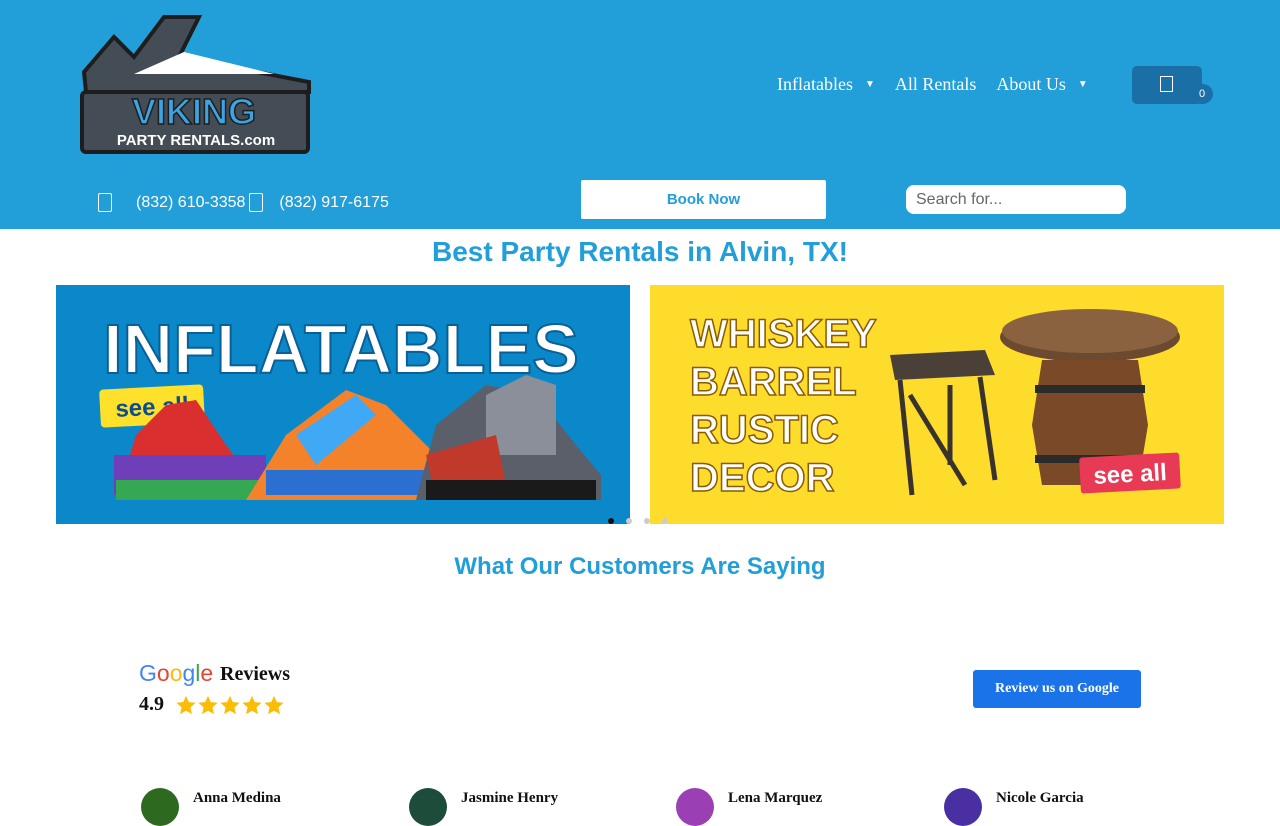 The height and width of the screenshot is (826, 1280). Describe the element at coordinates (151, 704) in the screenshot. I see `rating-value: 4.9` at that location.